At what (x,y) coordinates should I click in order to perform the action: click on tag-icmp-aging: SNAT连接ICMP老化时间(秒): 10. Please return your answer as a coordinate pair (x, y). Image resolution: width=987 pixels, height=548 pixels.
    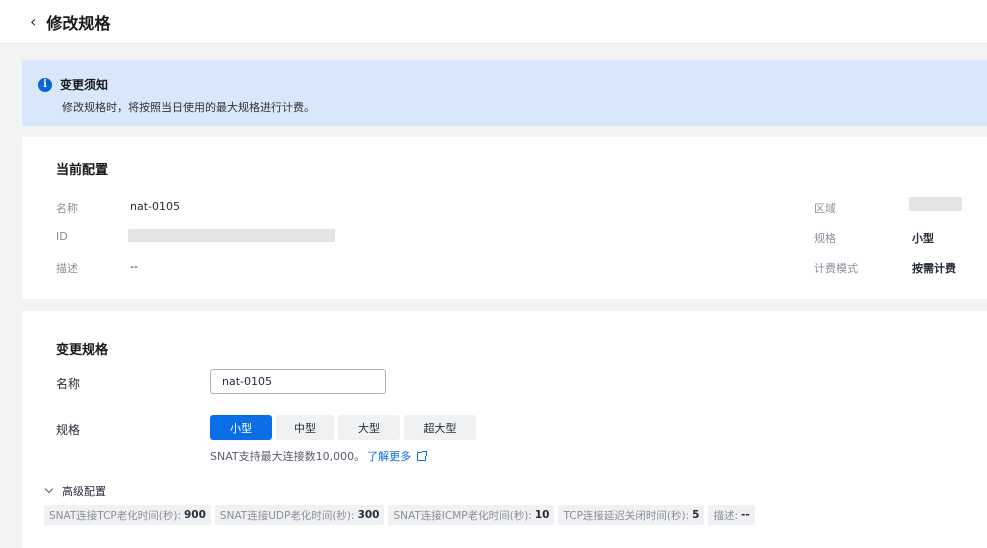
    Looking at the image, I should click on (471, 515).